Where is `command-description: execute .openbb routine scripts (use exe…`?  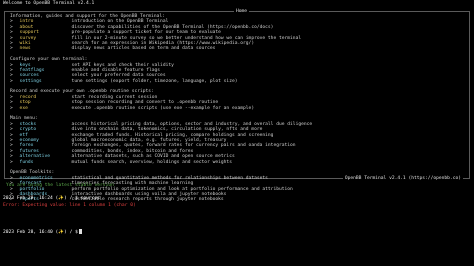 command-description: execute .openbb routine scripts (use exe… is located at coordinates (163, 108).